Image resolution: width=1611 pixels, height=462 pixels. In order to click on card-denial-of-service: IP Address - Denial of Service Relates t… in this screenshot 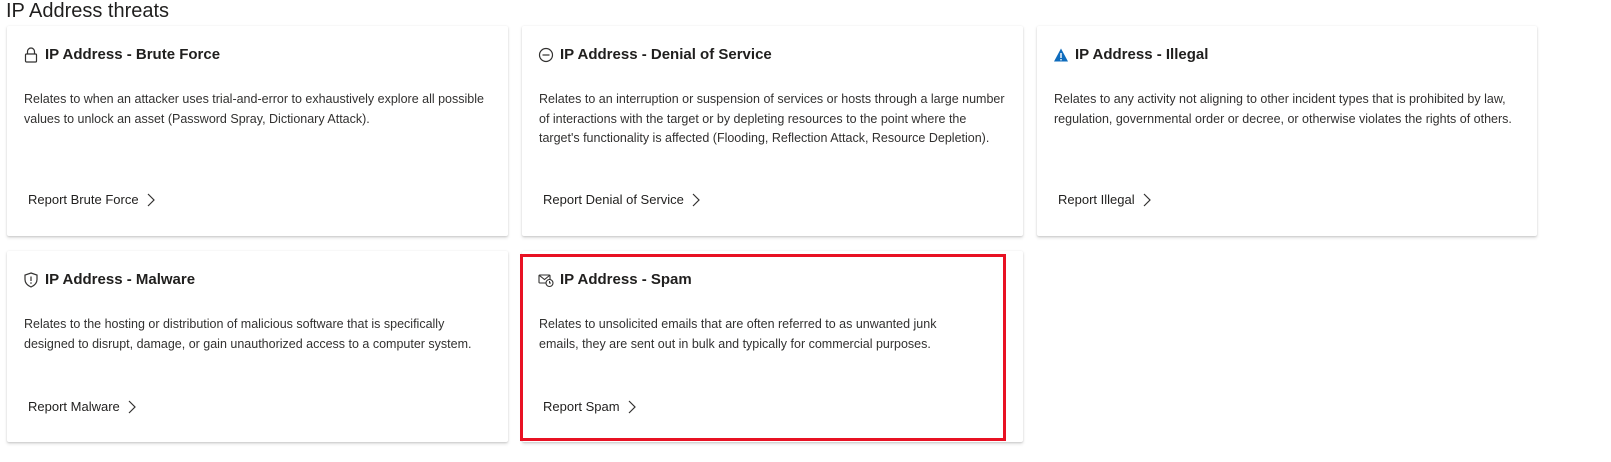, I will do `click(772, 131)`.